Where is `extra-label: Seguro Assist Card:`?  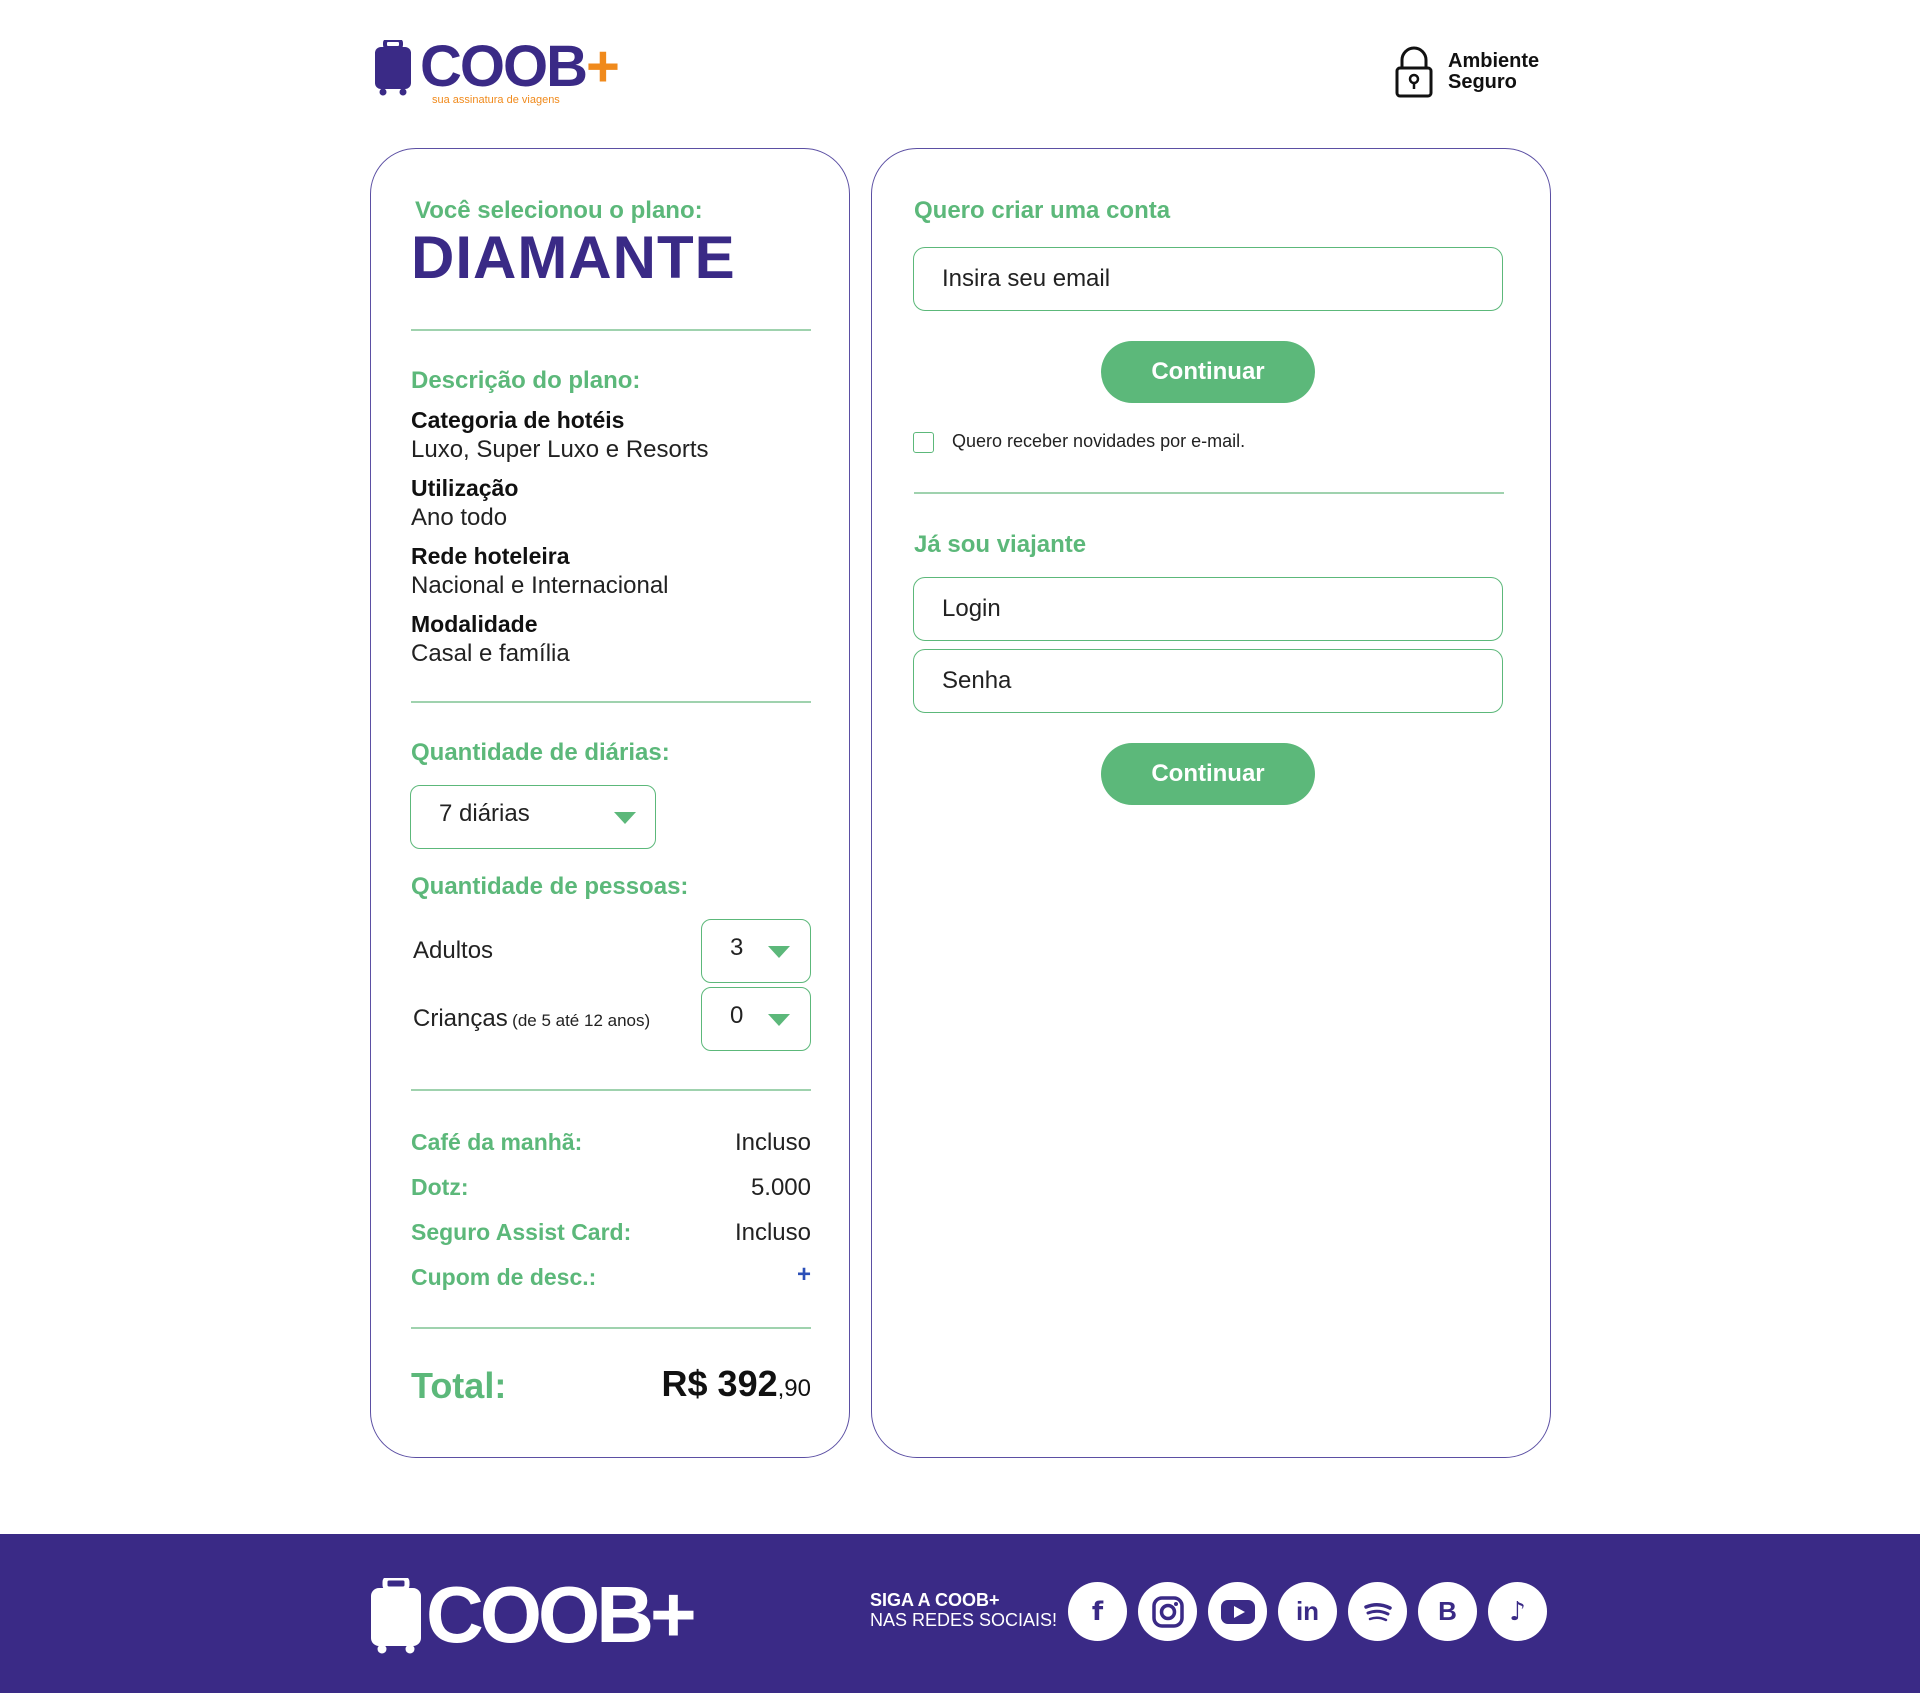 extra-label: Seguro Assist Card: is located at coordinates (521, 1232).